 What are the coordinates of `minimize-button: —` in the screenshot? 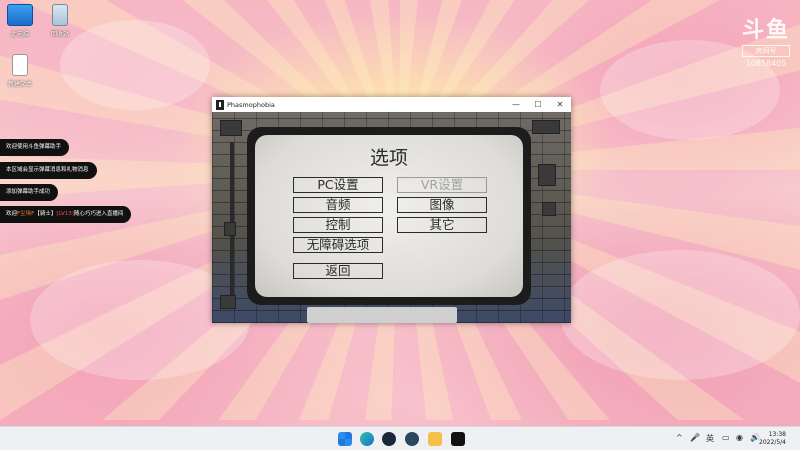 It's located at (516, 104).